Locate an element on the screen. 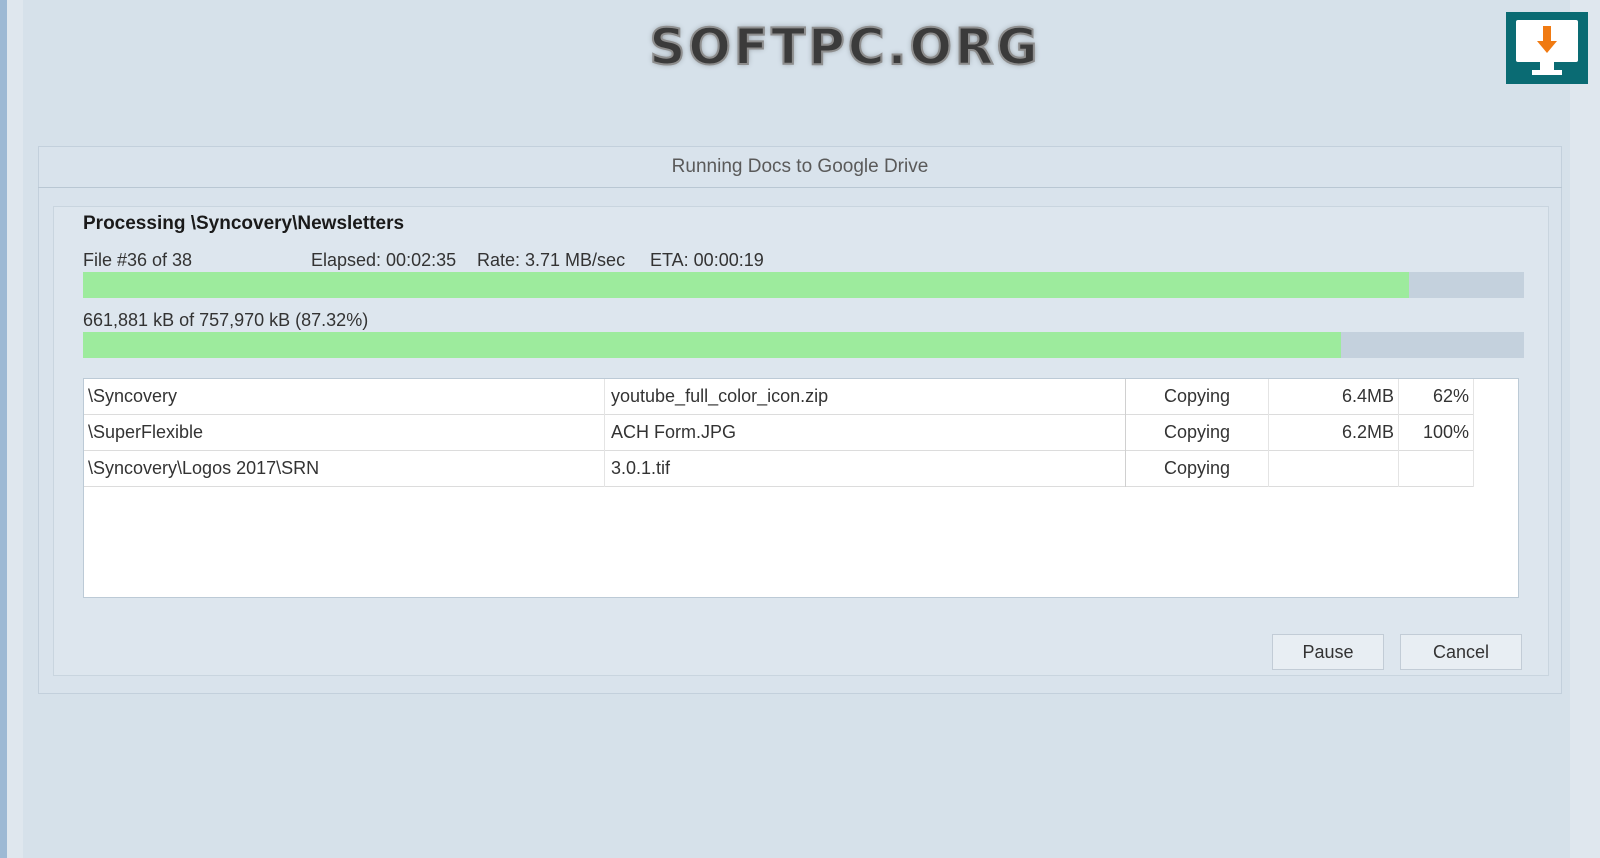 The height and width of the screenshot is (858, 1600). window-left-margin is located at coordinates (15, 429).